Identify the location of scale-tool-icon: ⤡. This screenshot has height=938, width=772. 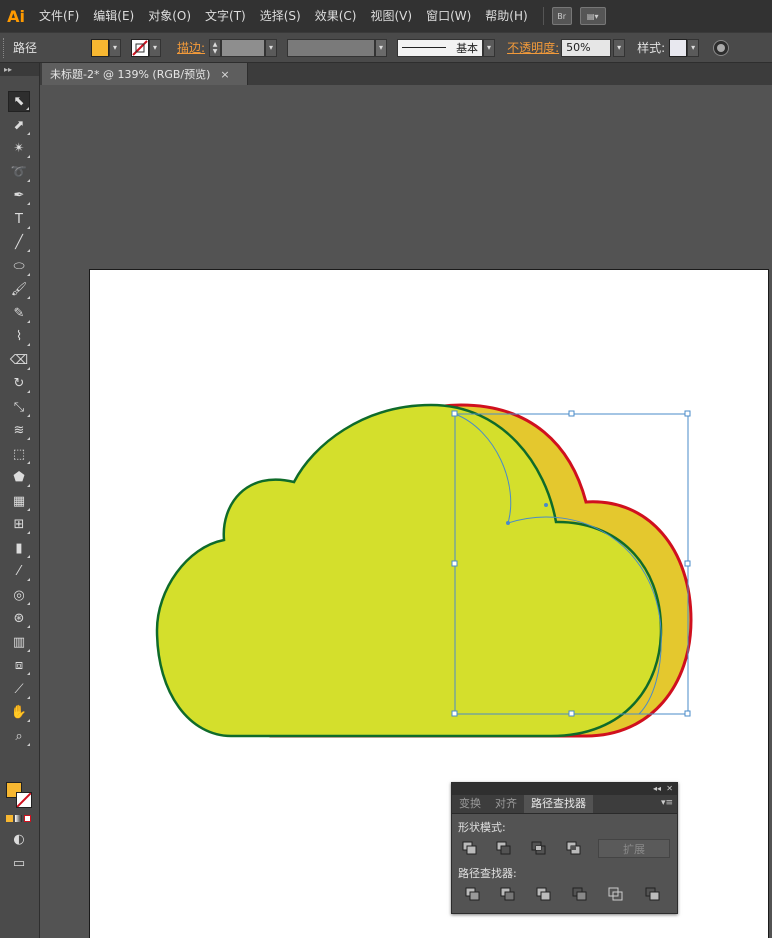
(19, 407).